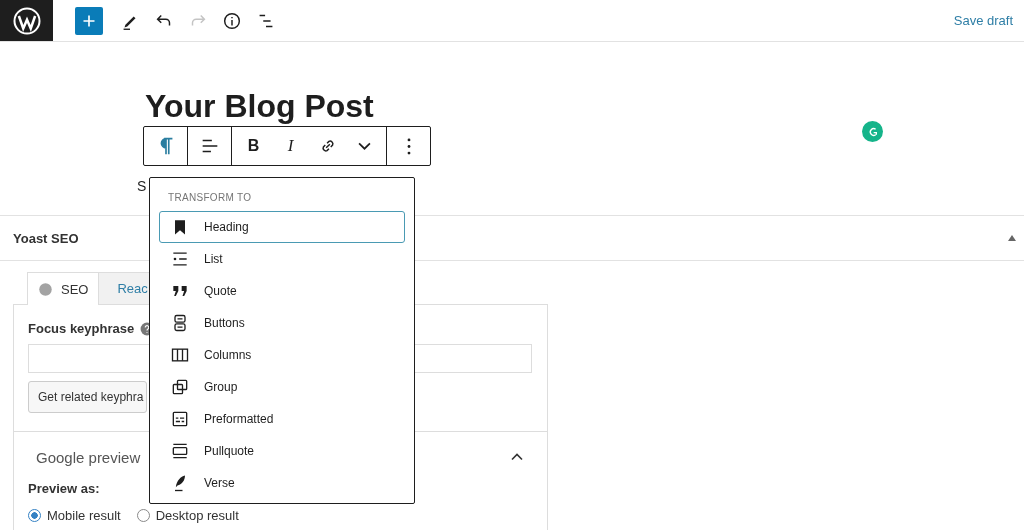 Image resolution: width=1024 pixels, height=530 pixels. What do you see at coordinates (282, 323) in the screenshot?
I see `menu-item: Buttons` at bounding box center [282, 323].